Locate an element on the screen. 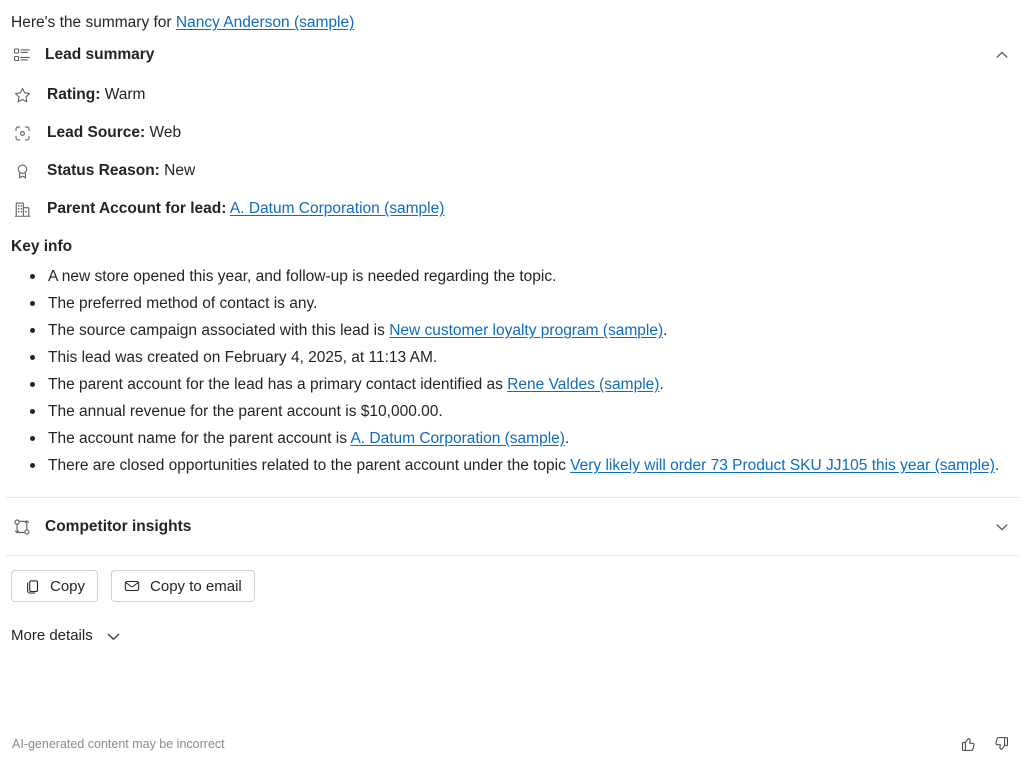 The image size is (1025, 765). copy-to-email-button: Copy to email is located at coordinates (183, 586).